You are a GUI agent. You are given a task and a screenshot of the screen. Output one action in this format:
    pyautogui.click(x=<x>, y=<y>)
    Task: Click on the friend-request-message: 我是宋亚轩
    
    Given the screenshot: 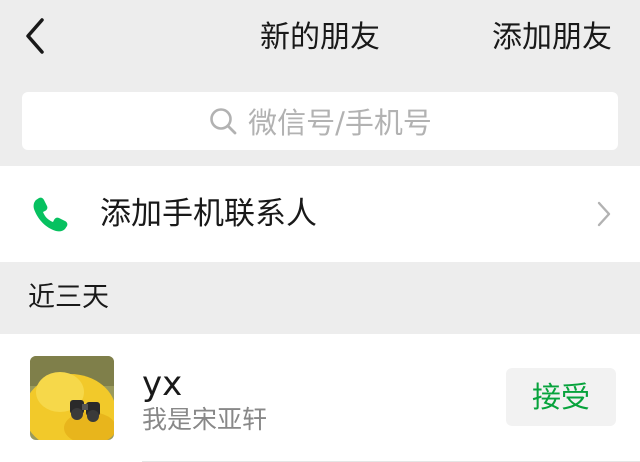 What is the action you would take?
    pyautogui.click(x=205, y=419)
    